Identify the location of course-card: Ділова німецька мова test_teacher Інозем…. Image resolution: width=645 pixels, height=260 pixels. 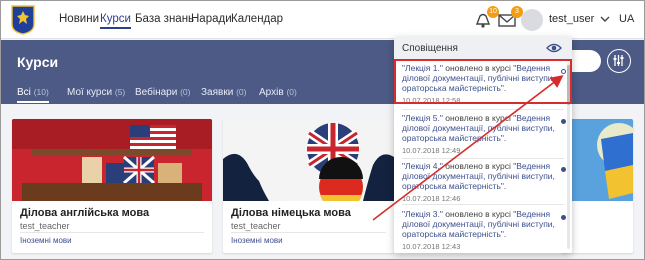
(308, 186).